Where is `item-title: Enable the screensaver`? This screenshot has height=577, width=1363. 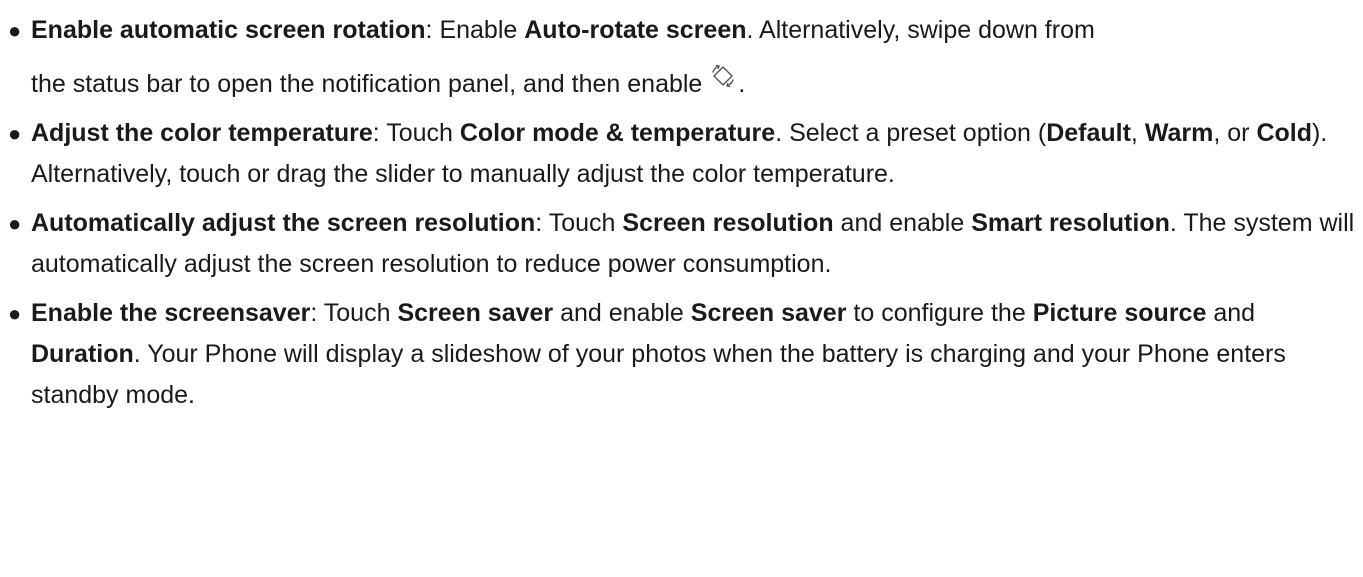 item-title: Enable the screensaver is located at coordinates (171, 313).